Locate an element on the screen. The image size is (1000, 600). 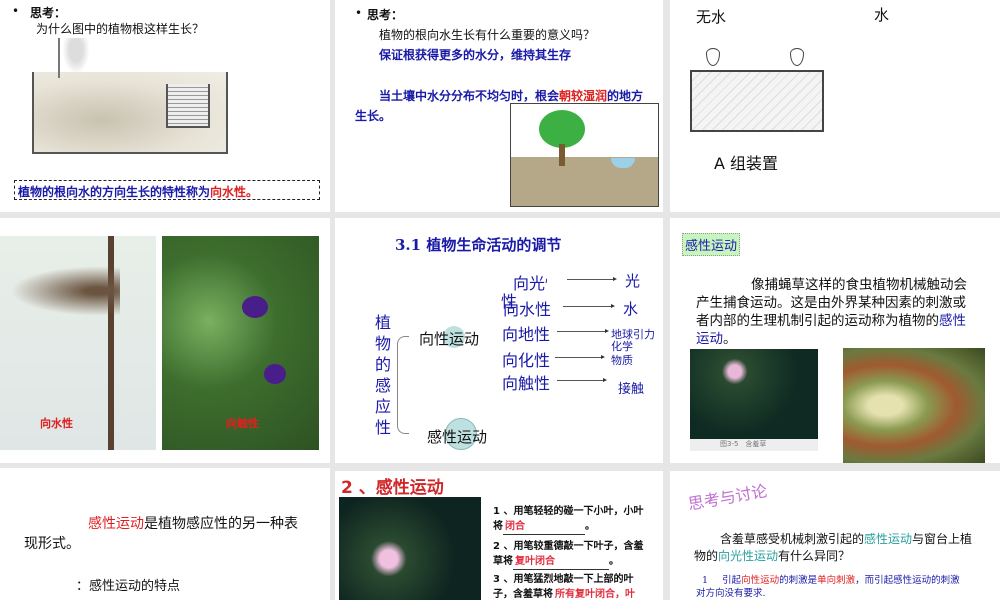
answer-number: 1 is located at coordinates (705, 580).